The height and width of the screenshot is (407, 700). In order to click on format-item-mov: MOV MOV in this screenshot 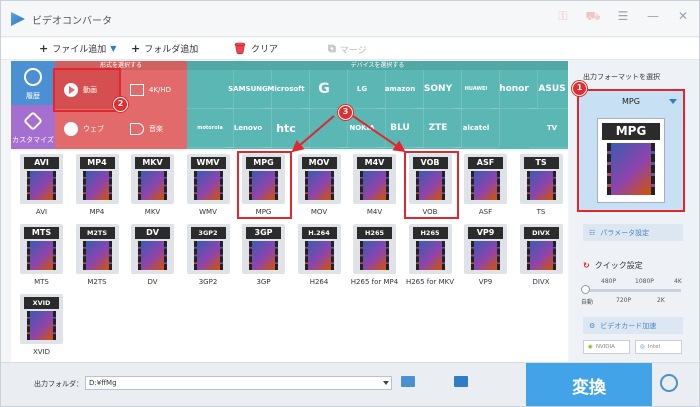, I will do `click(319, 184)`.